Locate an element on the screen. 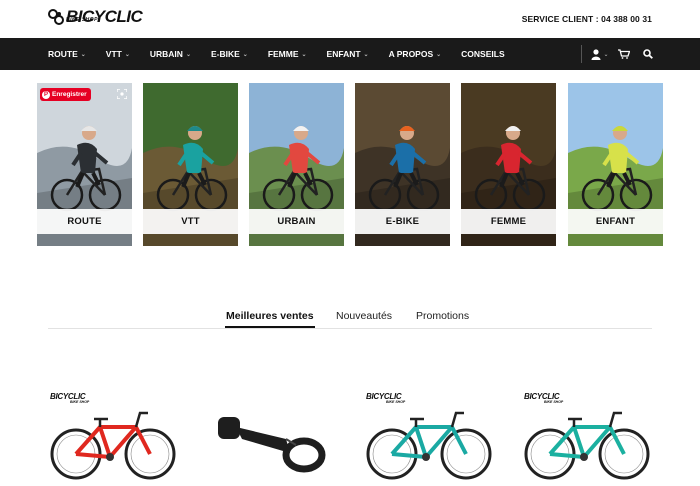  category-tile-e-bike: E-BIKE is located at coordinates (402, 164).